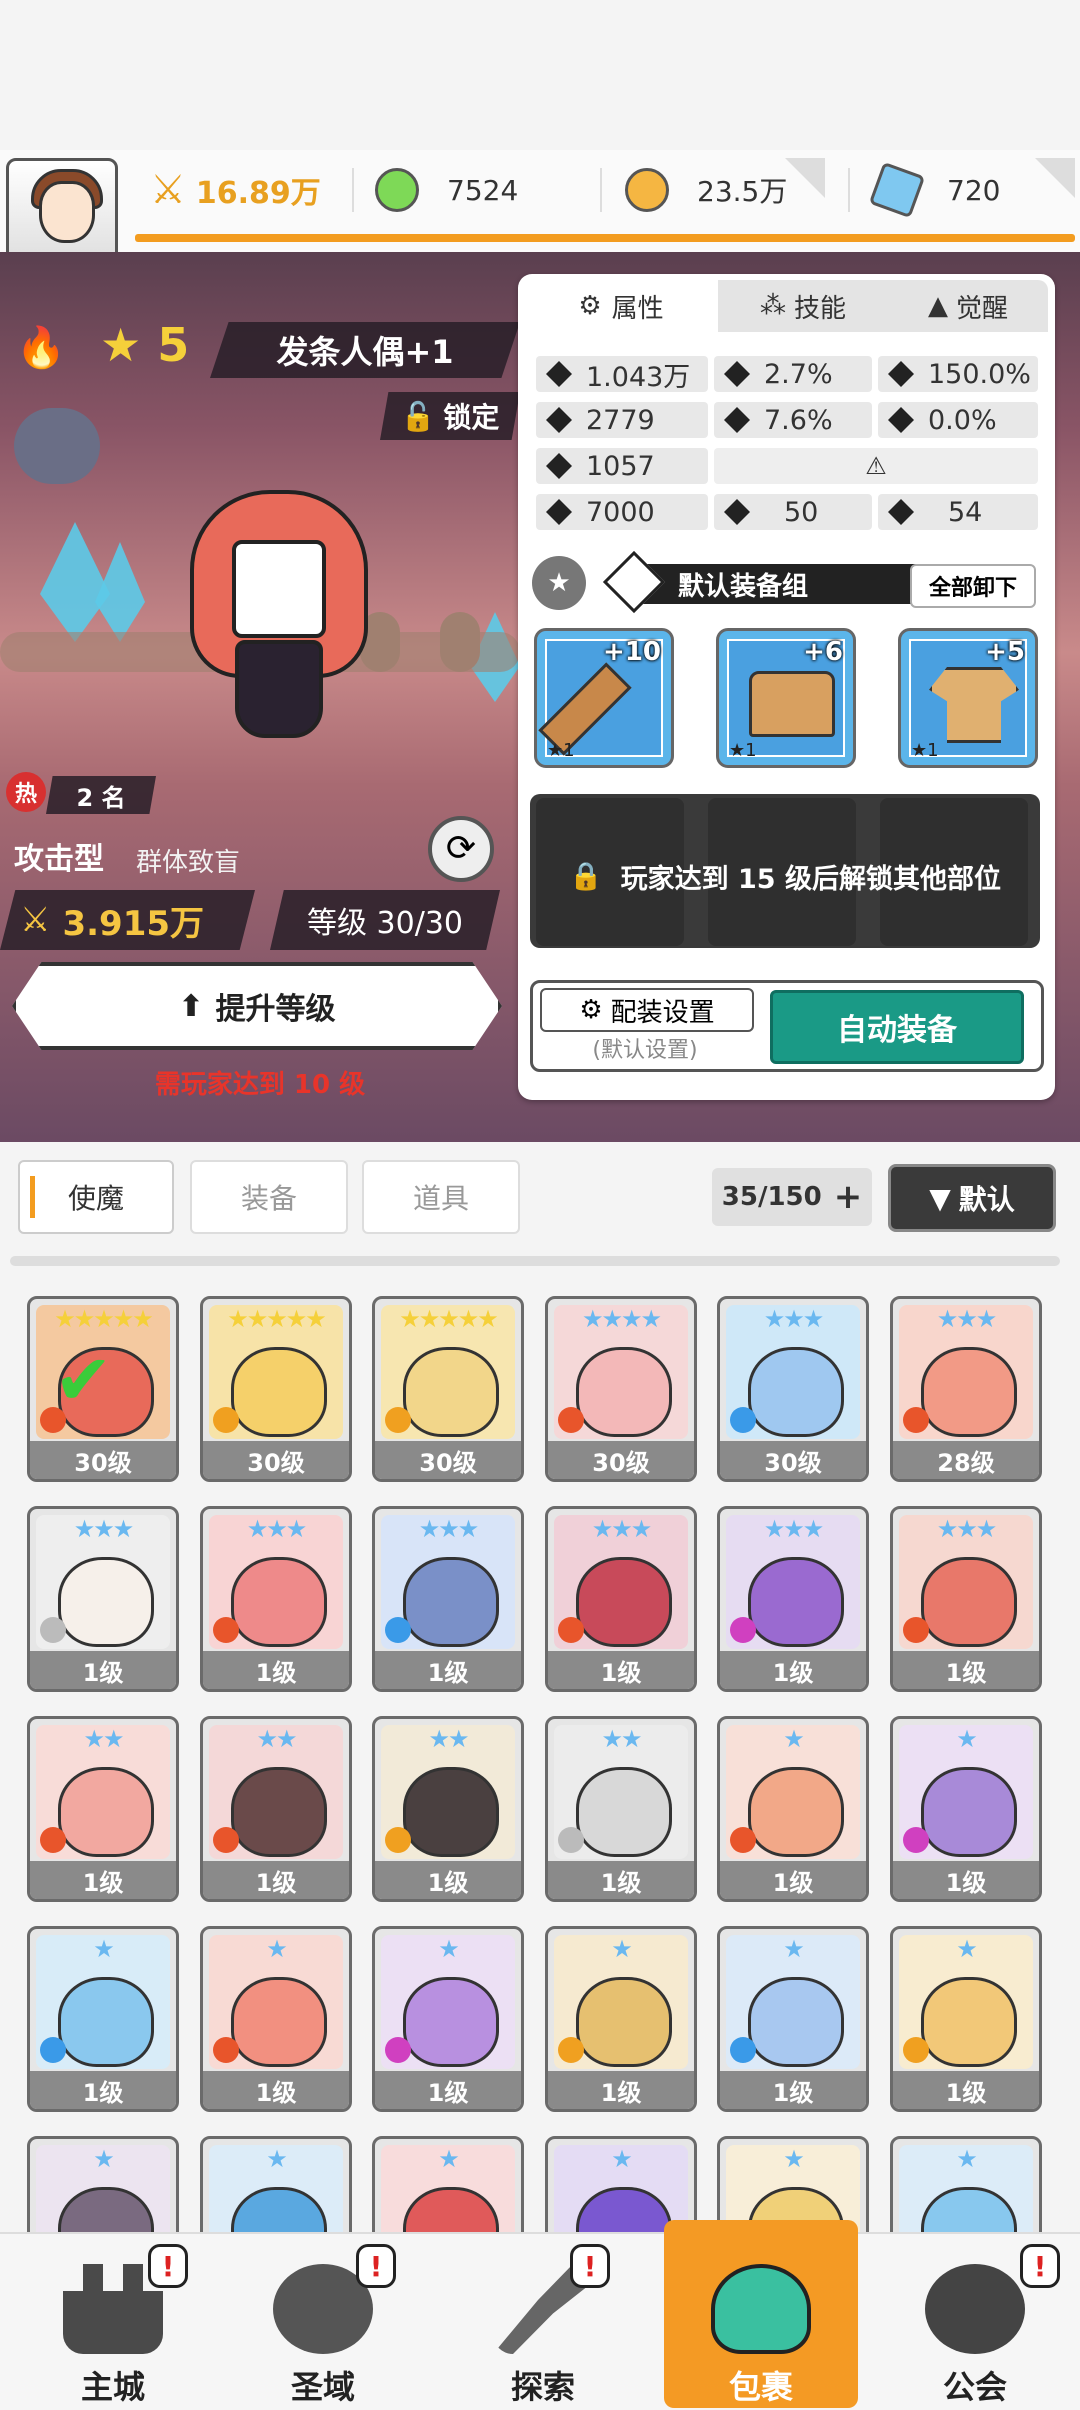 The height and width of the screenshot is (2410, 1080). Describe the element at coordinates (385, 920) in the screenshot. I see `hero-level: 等级 30/30` at that location.